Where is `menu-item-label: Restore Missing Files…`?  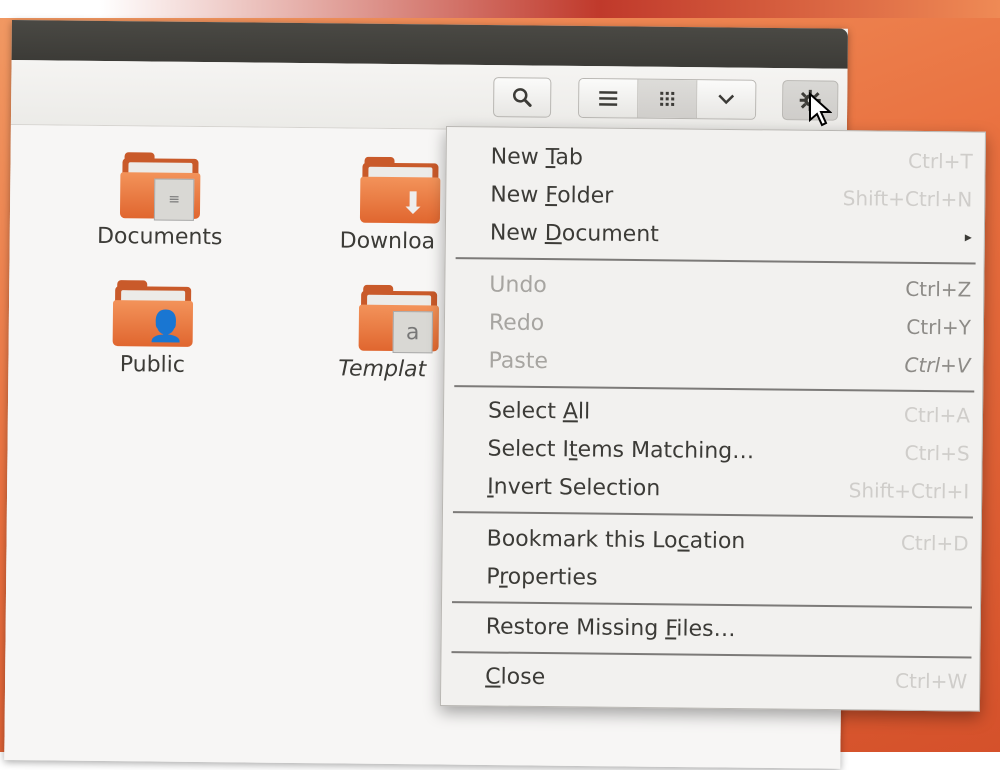
menu-item-label: Restore Missing Files… is located at coordinates (610, 627).